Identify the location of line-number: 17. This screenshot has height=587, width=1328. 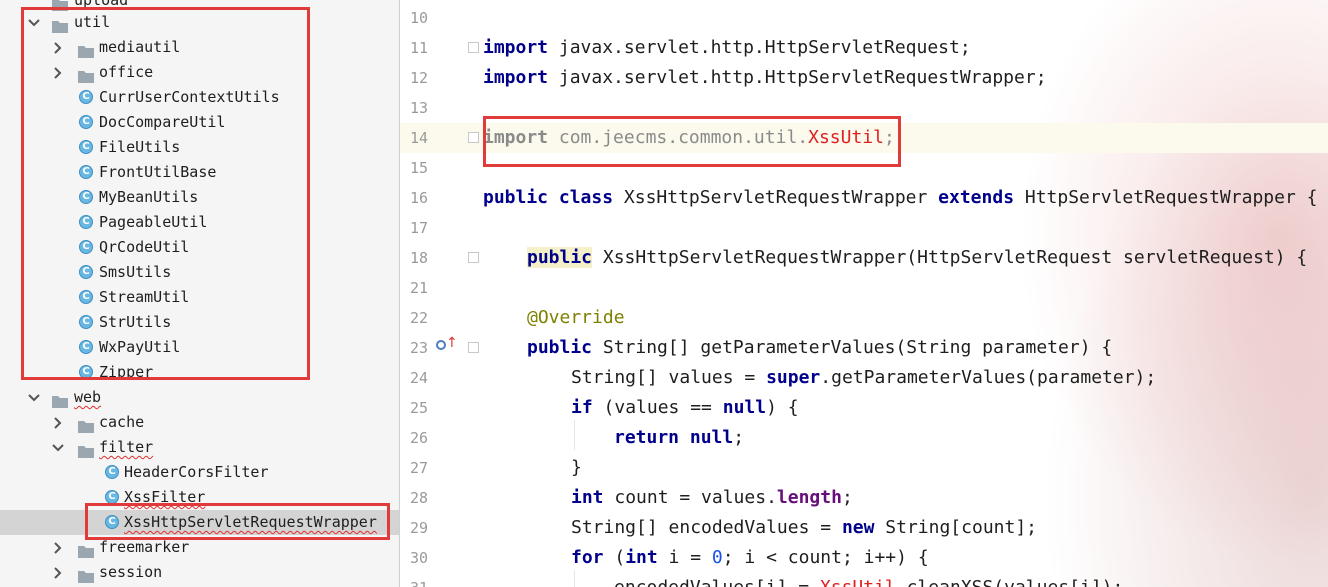
(418, 228).